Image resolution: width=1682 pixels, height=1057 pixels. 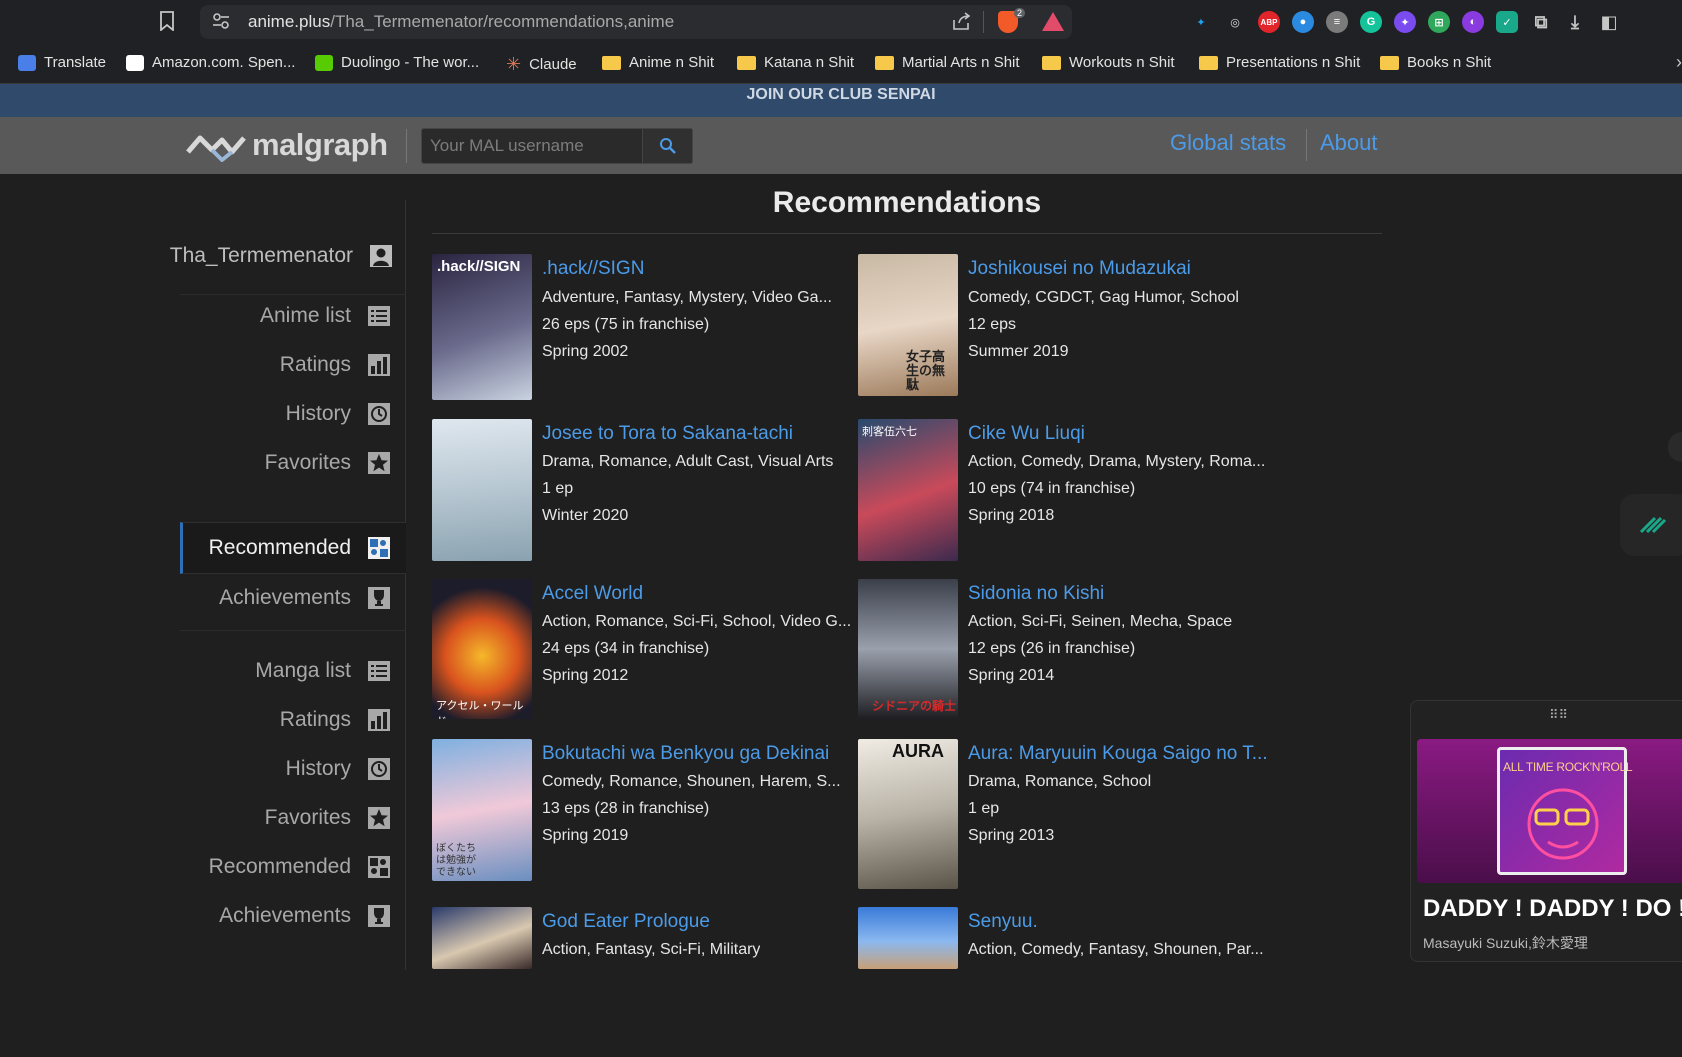 What do you see at coordinates (335, 365) in the screenshot?
I see `sidebar-item-anime-ratings: Ratings` at bounding box center [335, 365].